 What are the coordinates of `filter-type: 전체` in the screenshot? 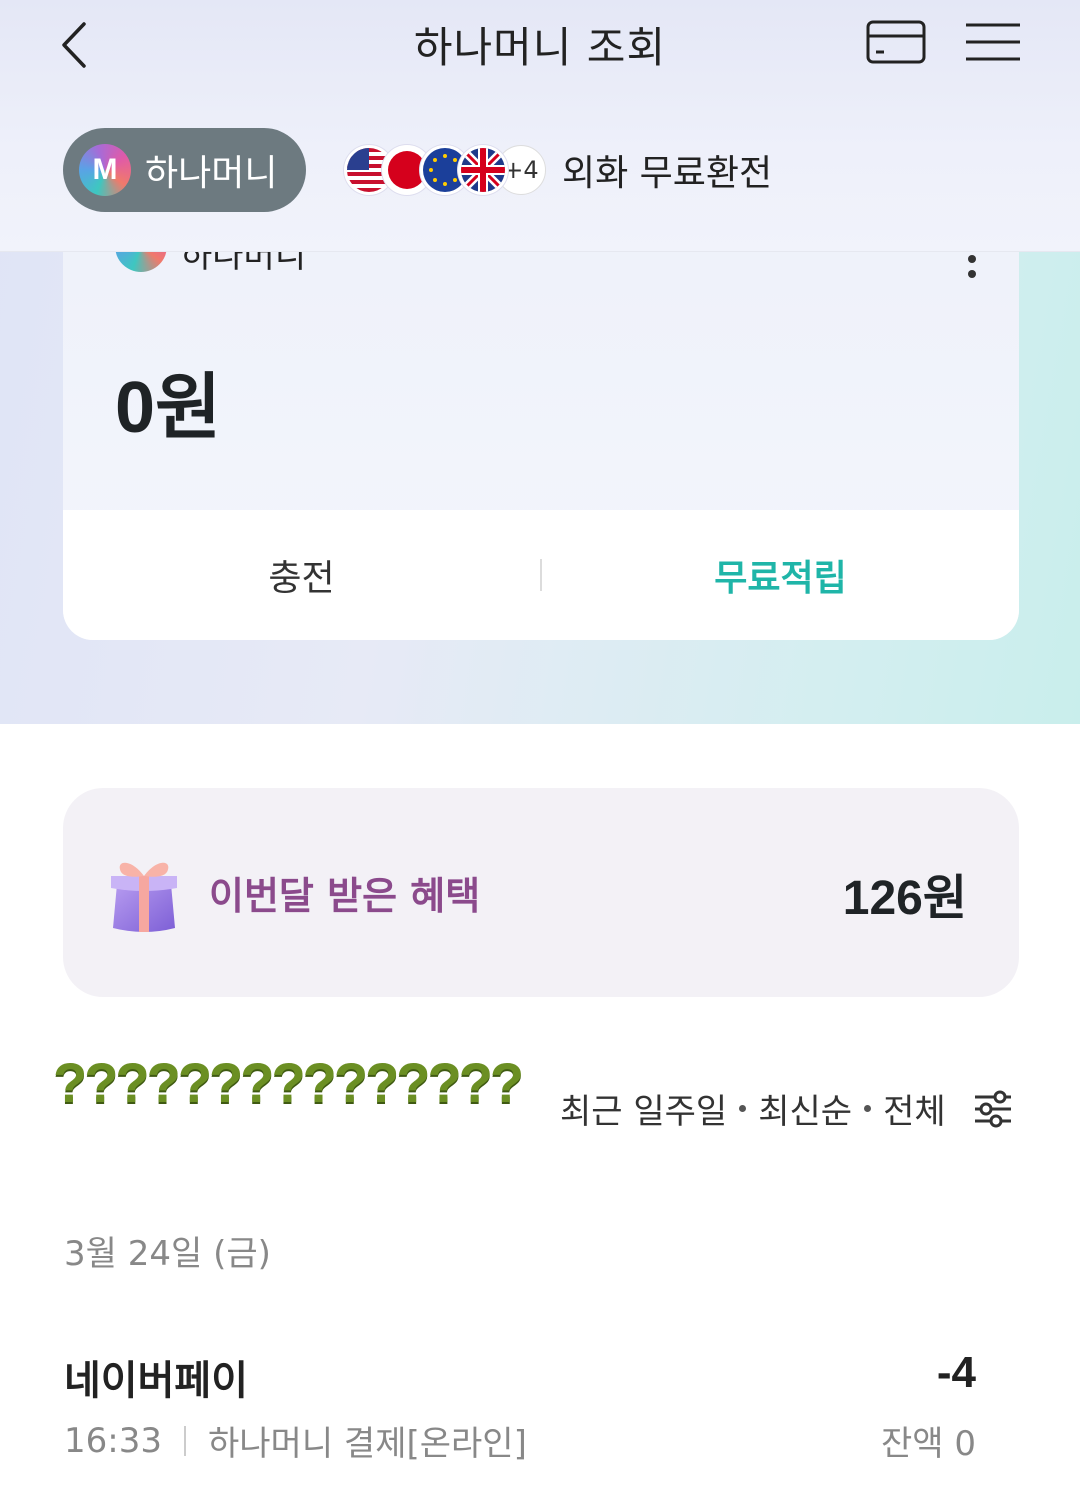 It's located at (914, 1112).